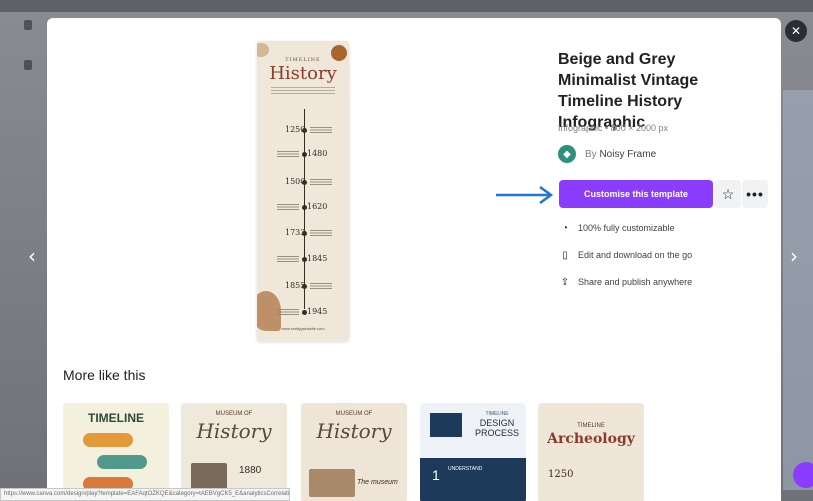 Image resolution: width=813 pixels, height=501 pixels. I want to click on more-options-button: •••, so click(755, 194).